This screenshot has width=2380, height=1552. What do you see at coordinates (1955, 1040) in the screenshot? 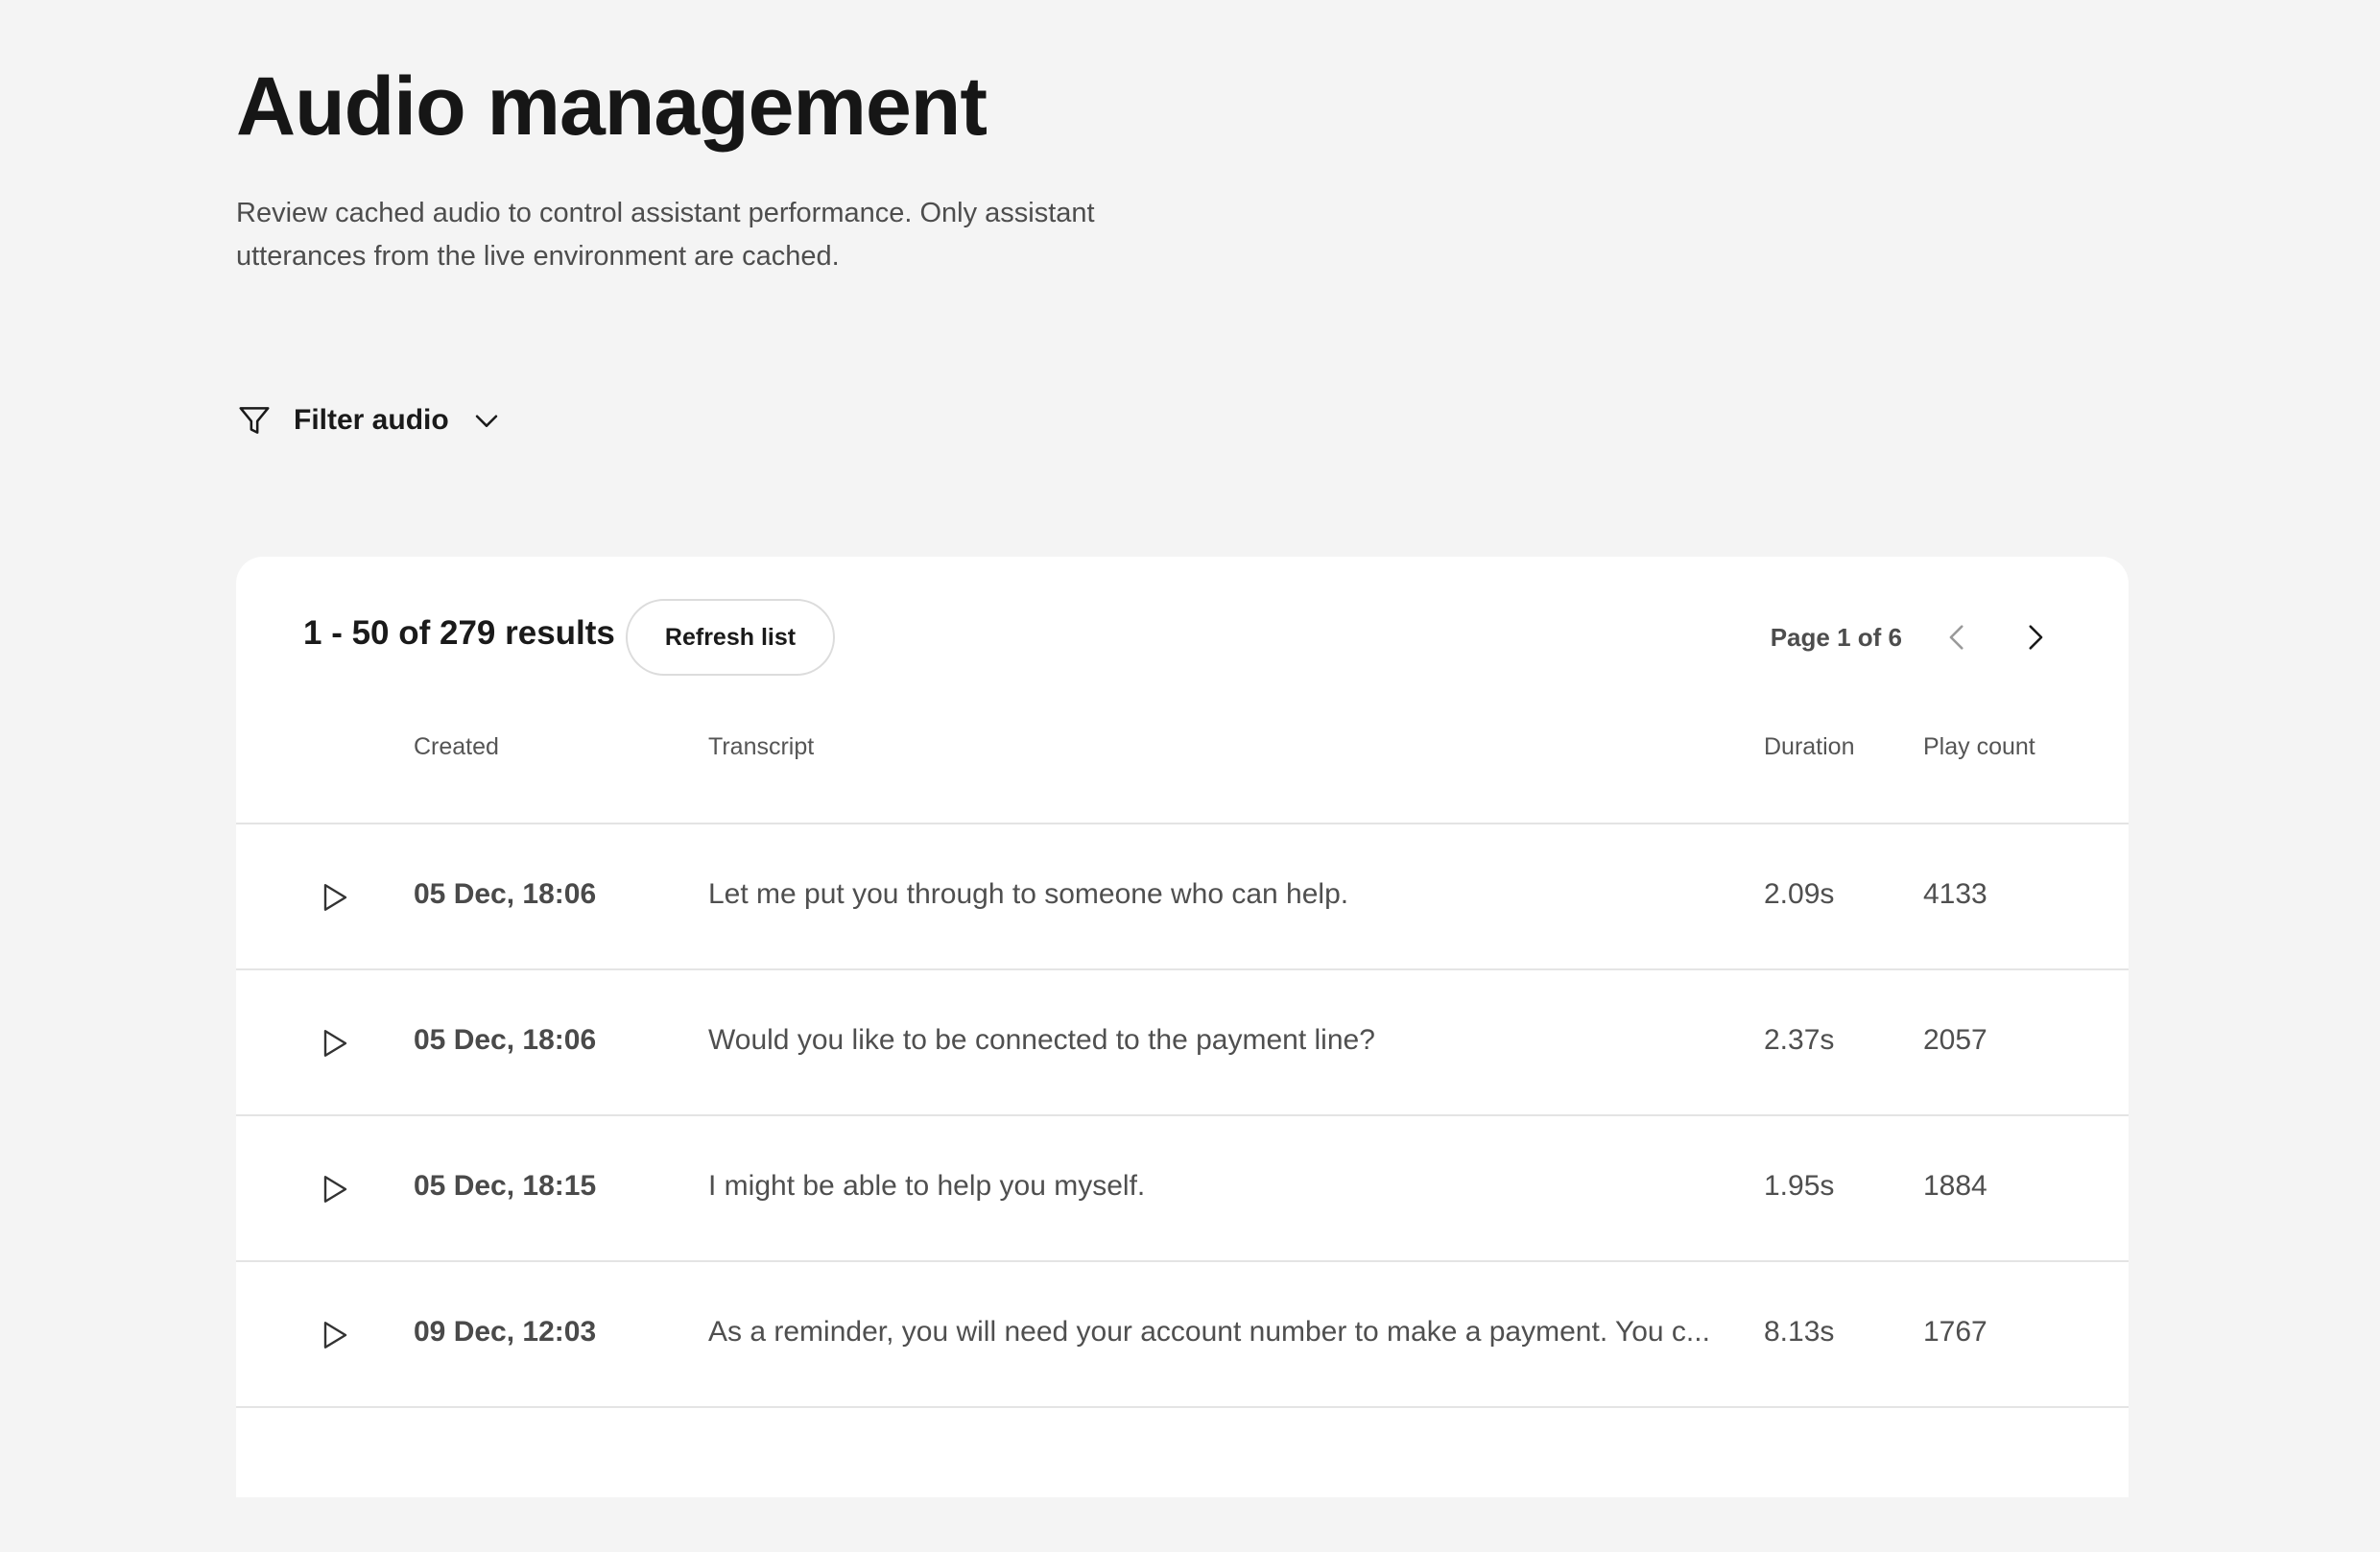
I see `play-count-cell: 2057` at bounding box center [1955, 1040].